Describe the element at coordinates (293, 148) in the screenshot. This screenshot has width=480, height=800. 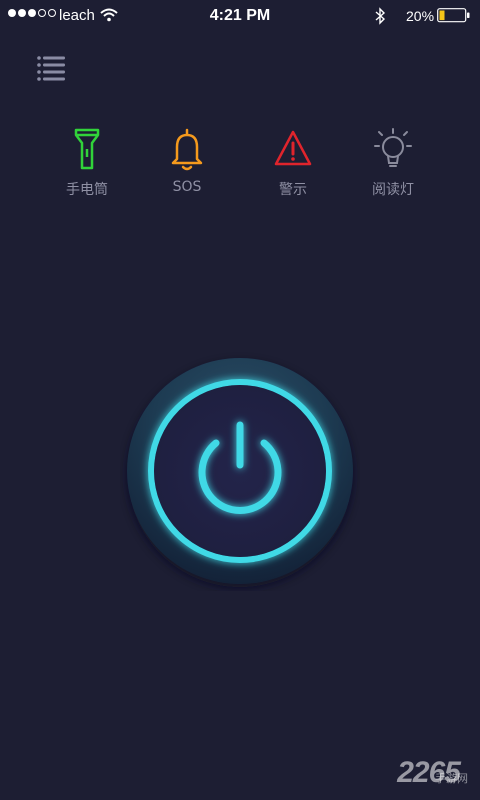
I see `warning-triangle-icon` at that location.